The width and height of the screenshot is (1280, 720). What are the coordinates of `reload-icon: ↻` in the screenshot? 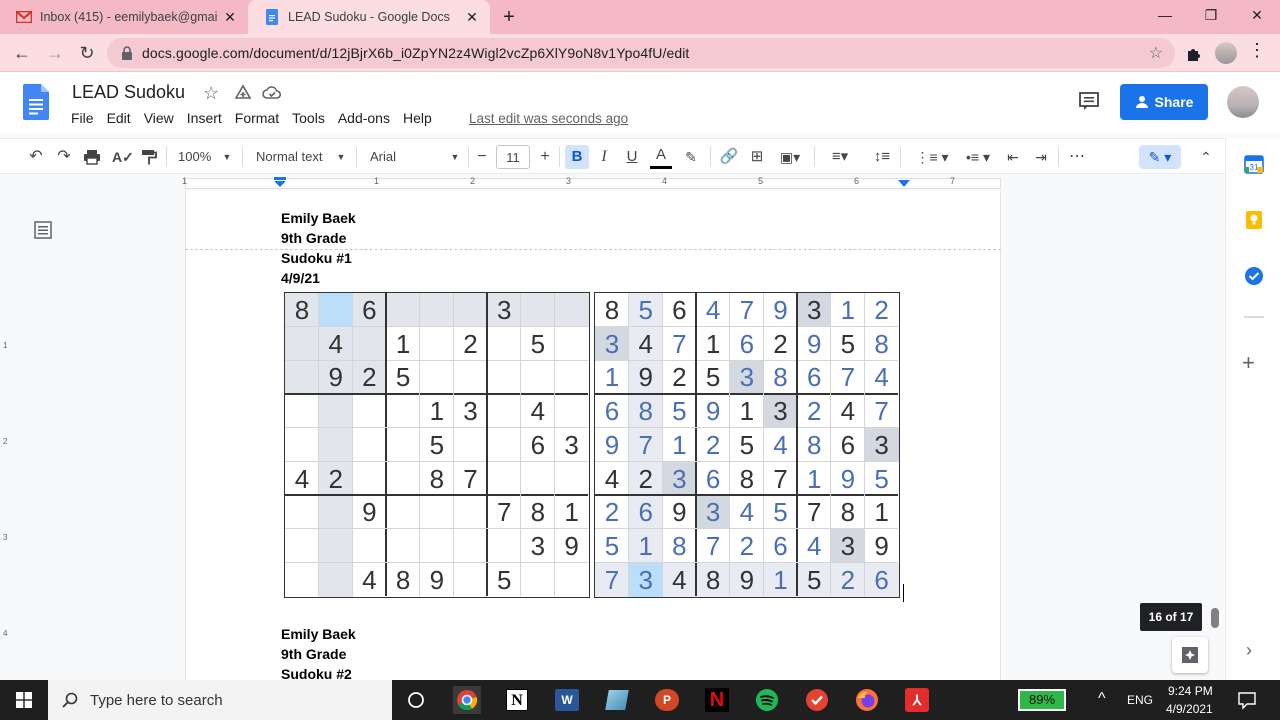 It's located at (87, 53).